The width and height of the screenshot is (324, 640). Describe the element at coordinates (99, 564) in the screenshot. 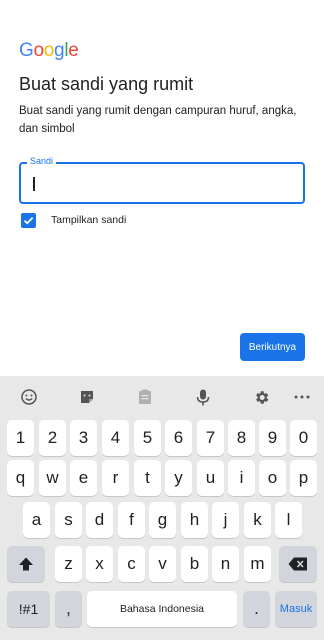

I see `key-x: x` at that location.